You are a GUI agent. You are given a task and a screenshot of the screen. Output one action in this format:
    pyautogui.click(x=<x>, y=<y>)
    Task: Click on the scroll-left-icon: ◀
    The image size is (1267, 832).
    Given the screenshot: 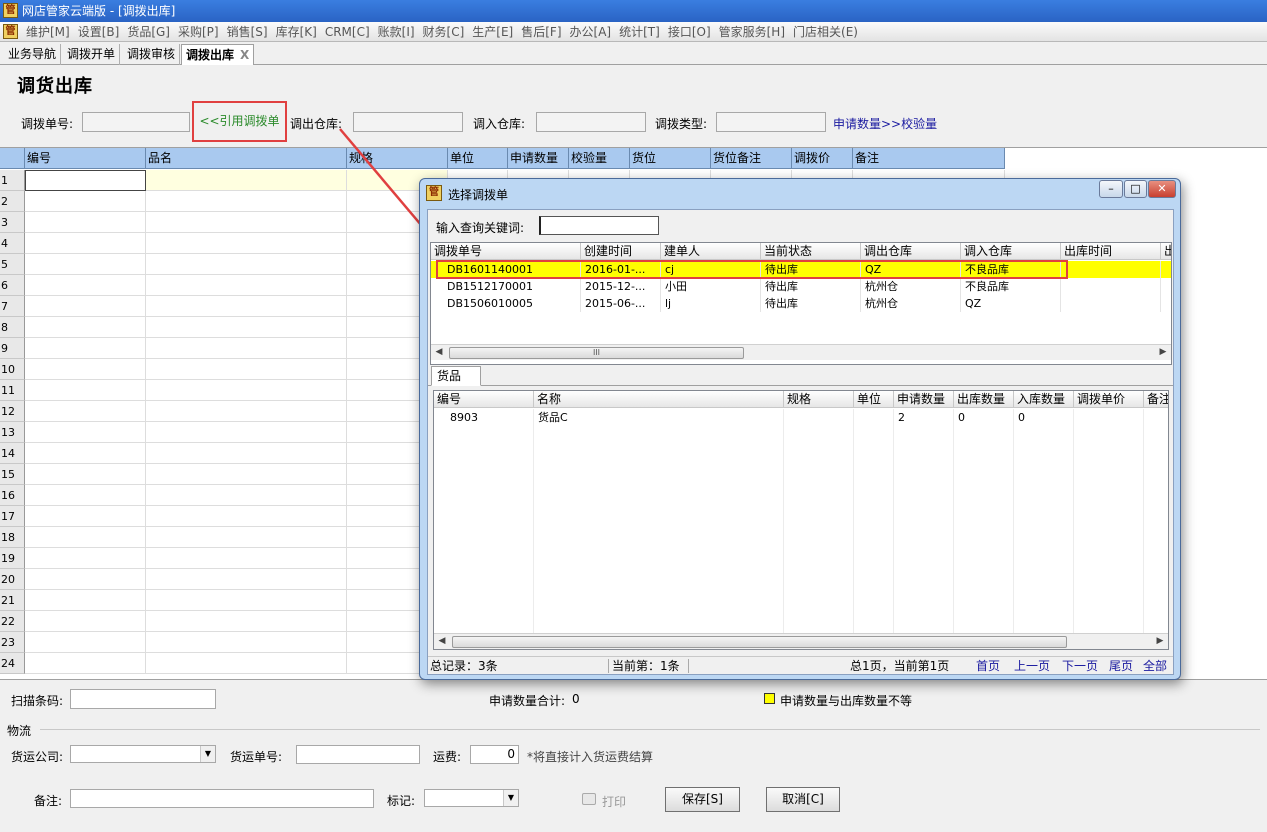 What is the action you would take?
    pyautogui.click(x=439, y=353)
    